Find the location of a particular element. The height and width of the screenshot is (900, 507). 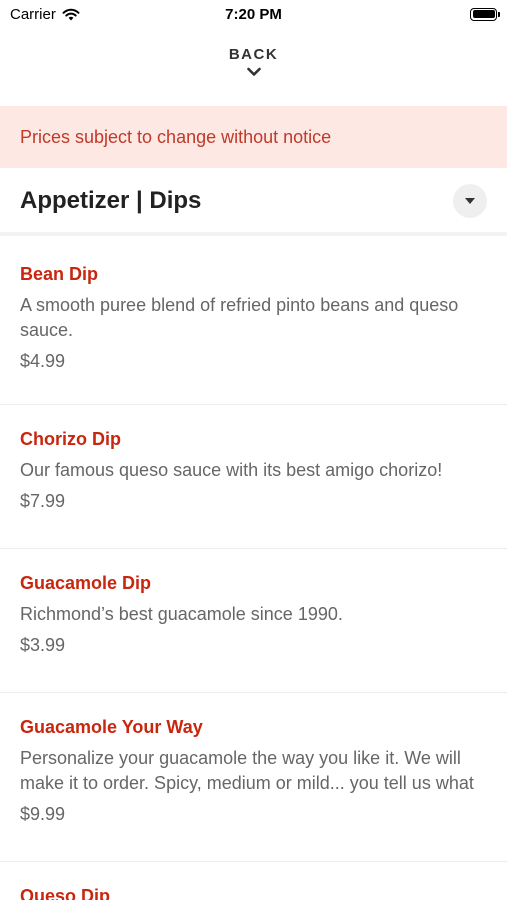

battery-level is located at coordinates (483, 14).